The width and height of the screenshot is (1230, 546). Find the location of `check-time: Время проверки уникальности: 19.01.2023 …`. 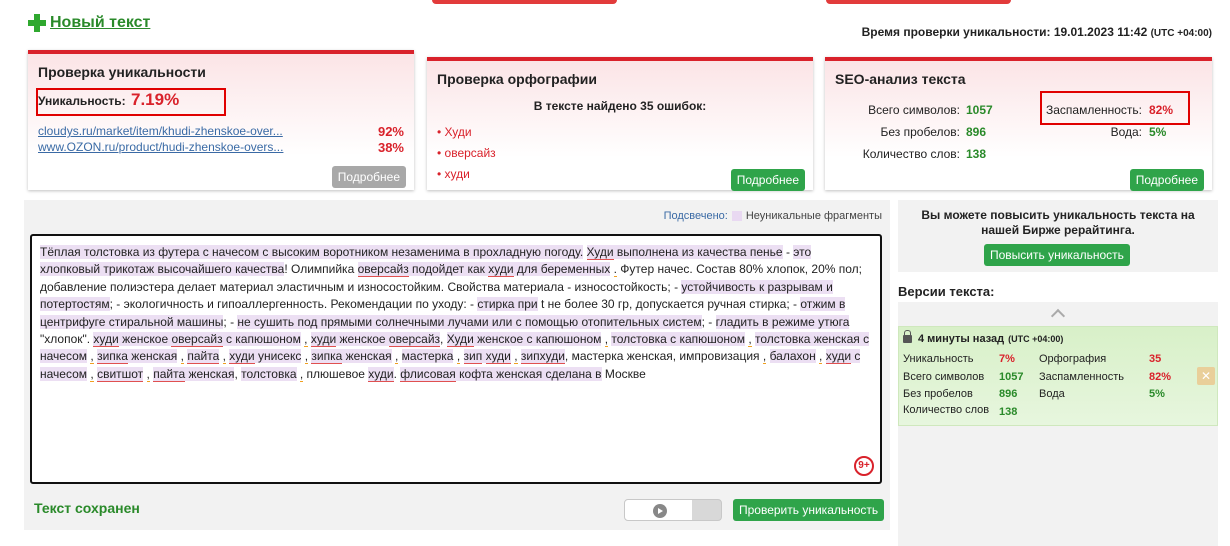

check-time: Время проверки уникальности: 19.01.2023 … is located at coordinates (1037, 32).